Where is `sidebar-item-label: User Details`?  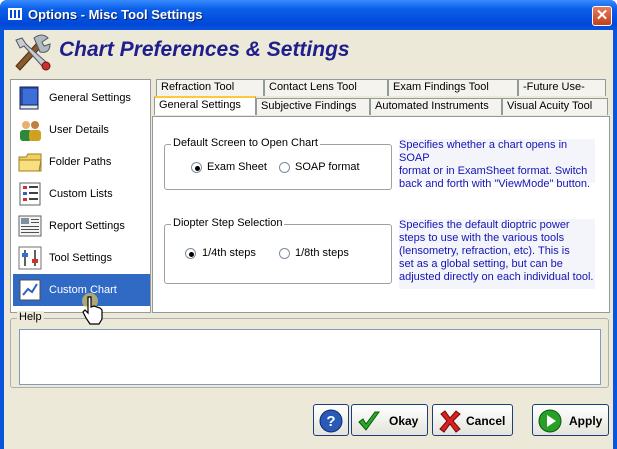 sidebar-item-label: User Details is located at coordinates (79, 130).